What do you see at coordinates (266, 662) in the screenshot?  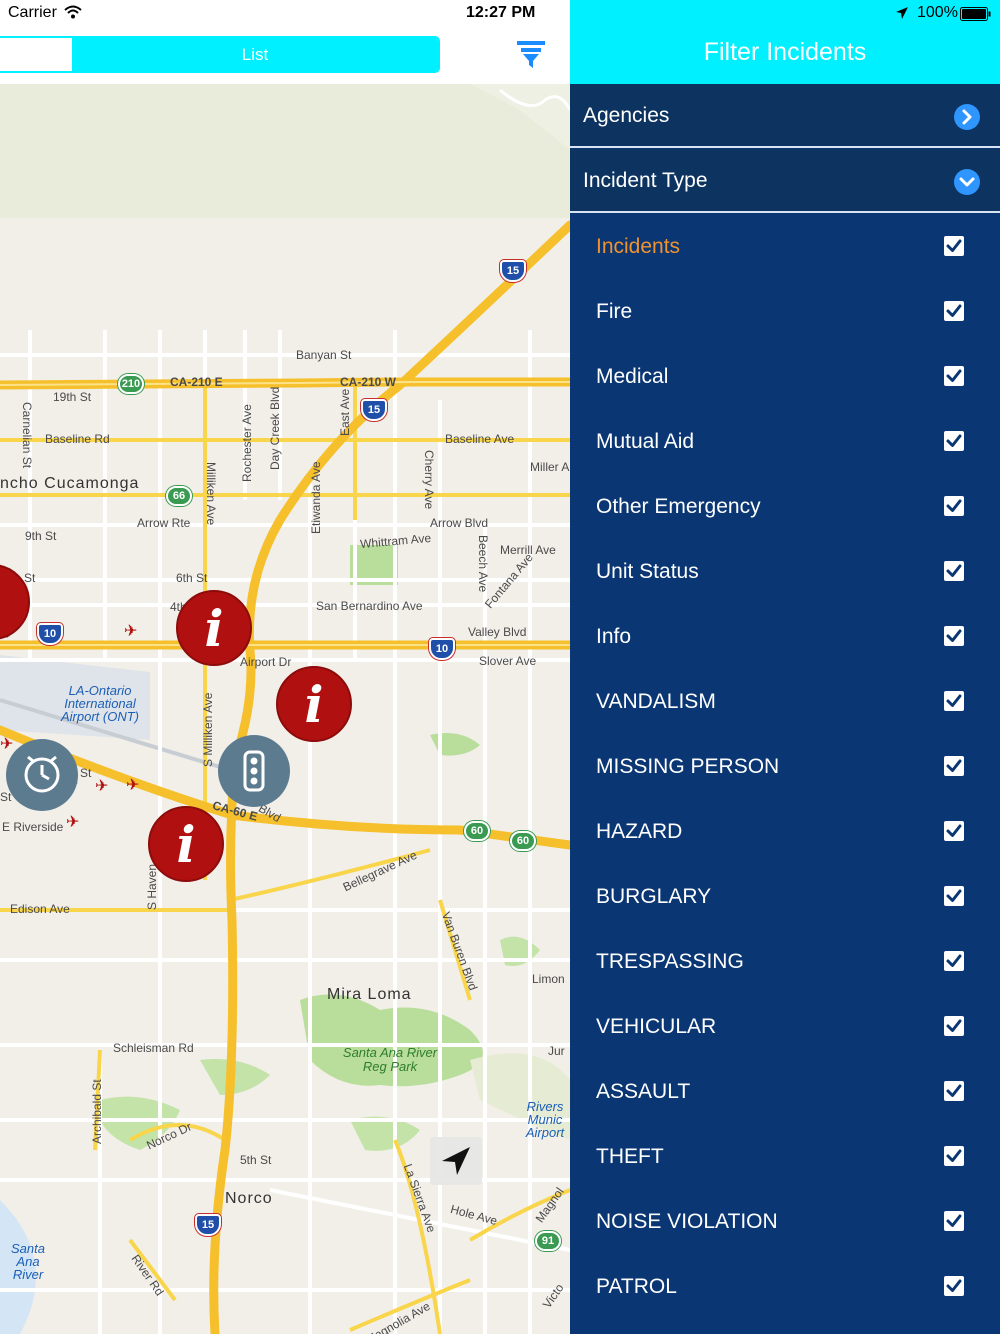 I see `road-label: Airport Dr` at bounding box center [266, 662].